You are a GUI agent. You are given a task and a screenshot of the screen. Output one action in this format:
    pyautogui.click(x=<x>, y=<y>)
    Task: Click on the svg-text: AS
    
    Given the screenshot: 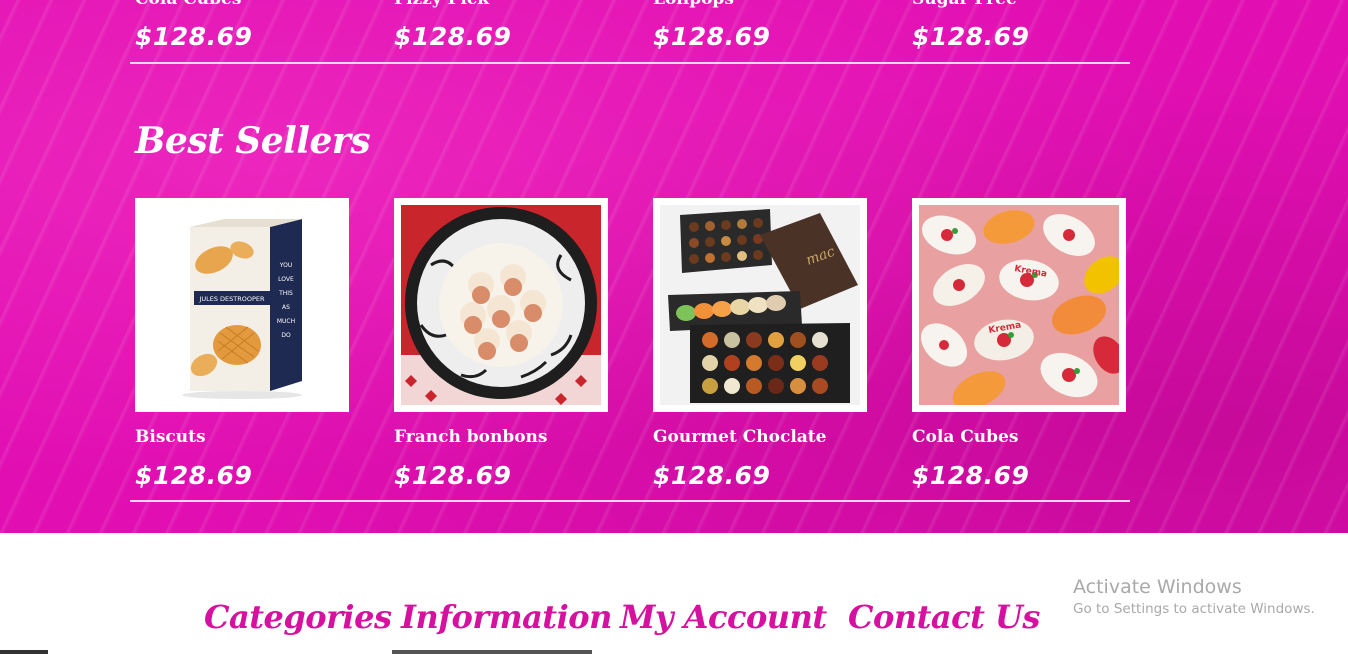 What is the action you would take?
    pyautogui.click(x=286, y=307)
    